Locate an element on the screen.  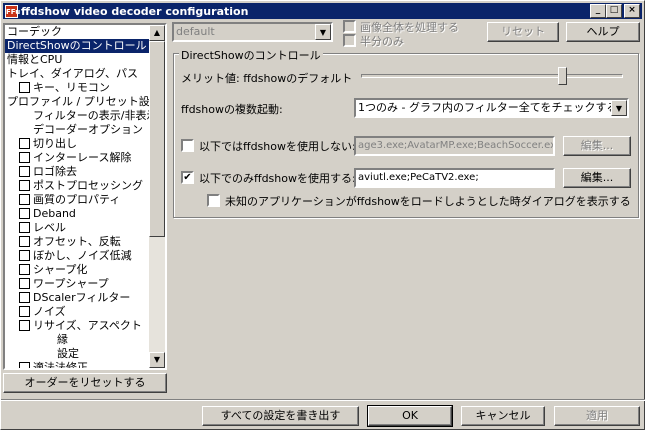
merit-slider-track is located at coordinates (492, 76).